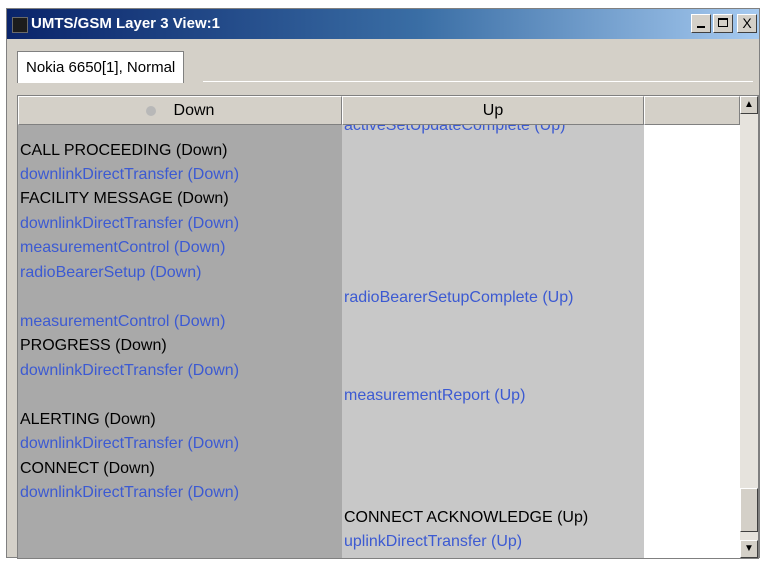 The width and height of the screenshot is (765, 562). Describe the element at coordinates (150, 110) in the screenshot. I see `sort-icon` at that location.